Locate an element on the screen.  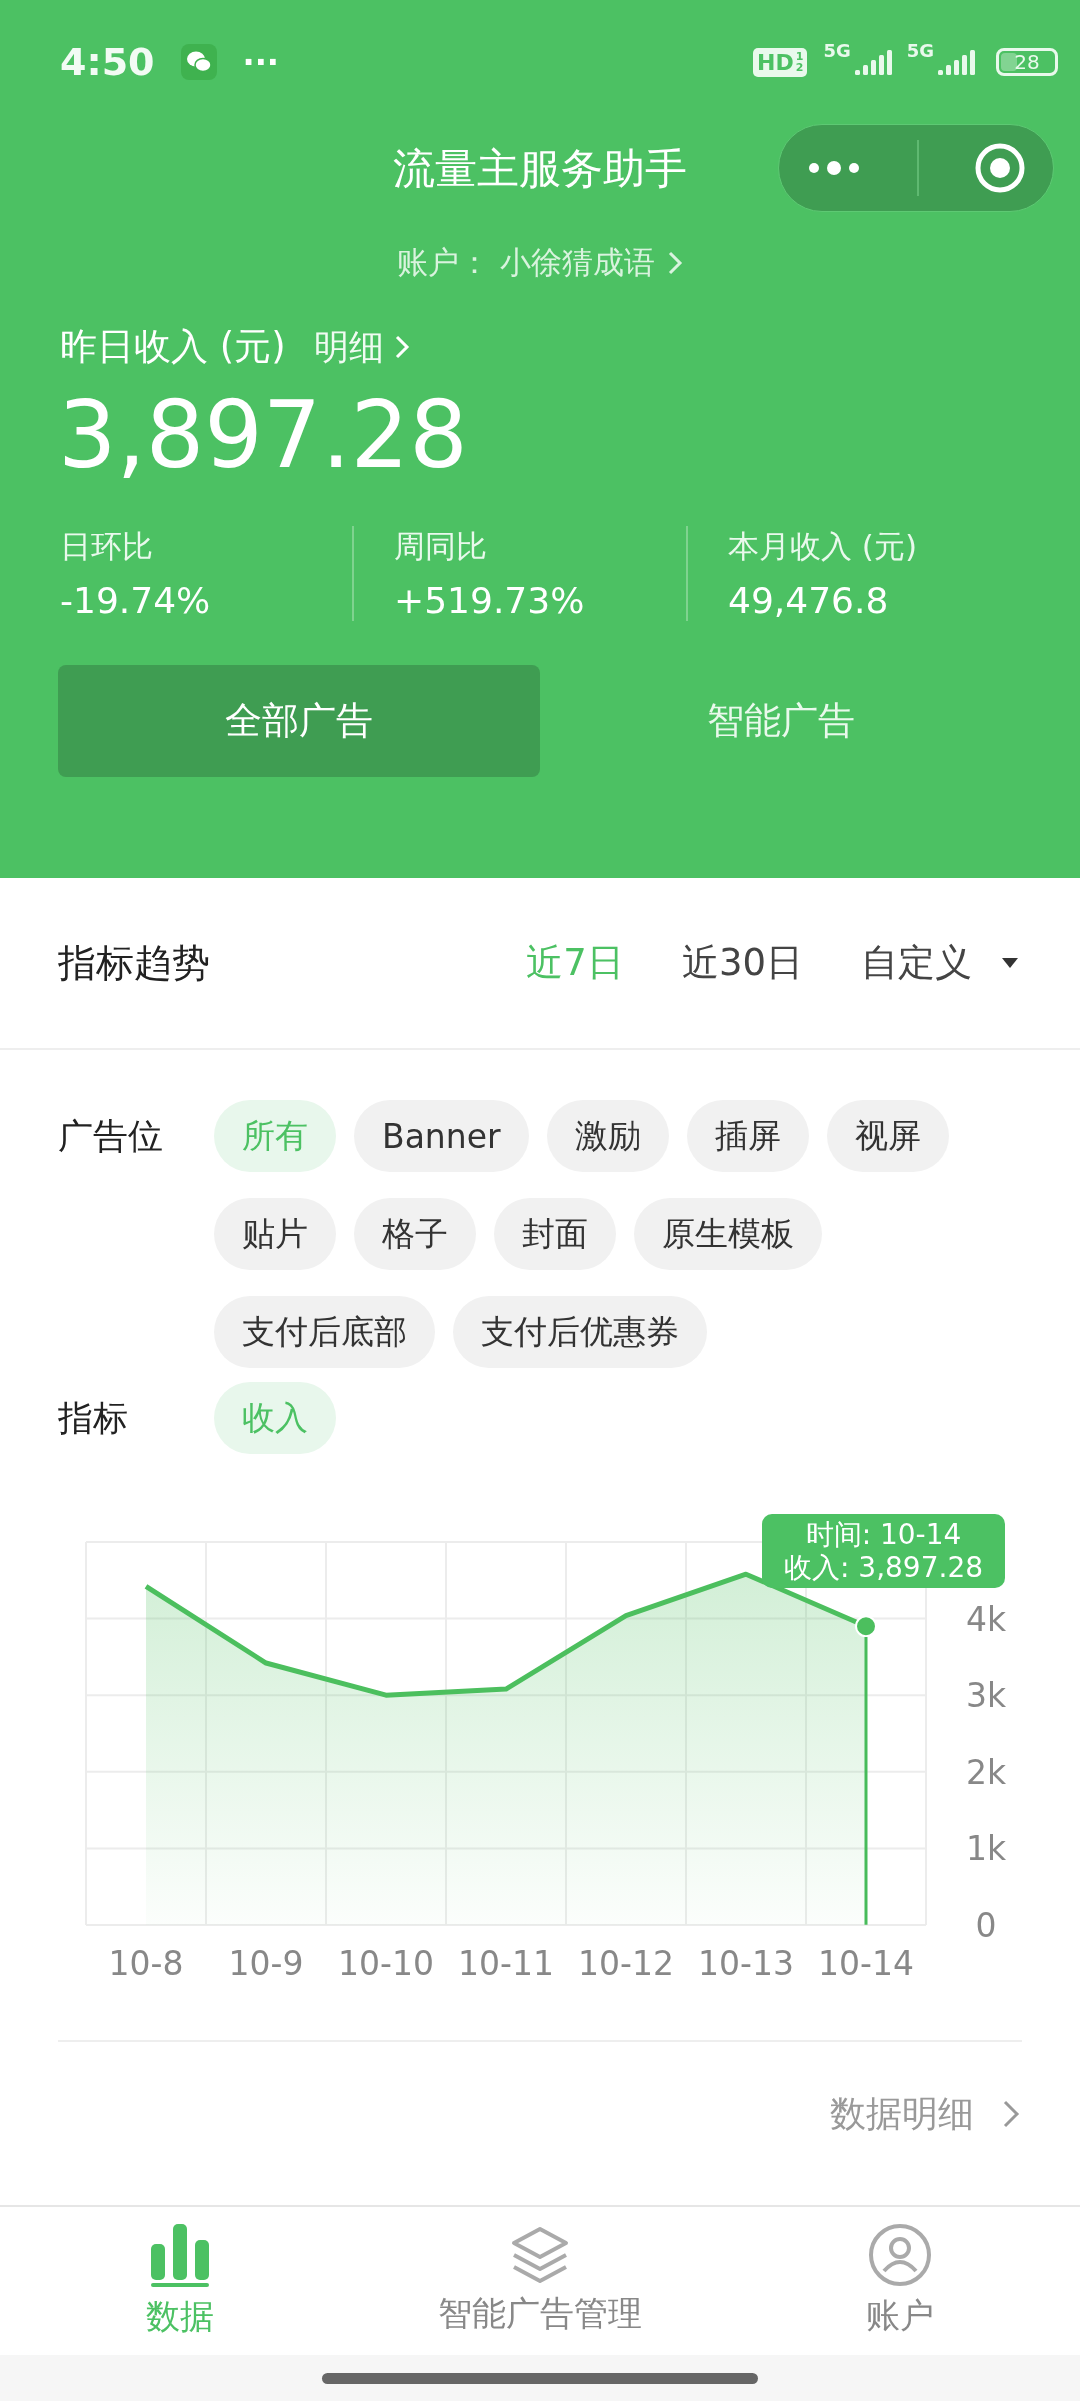
x-axis-label: 10-8 is located at coordinates (146, 1963).